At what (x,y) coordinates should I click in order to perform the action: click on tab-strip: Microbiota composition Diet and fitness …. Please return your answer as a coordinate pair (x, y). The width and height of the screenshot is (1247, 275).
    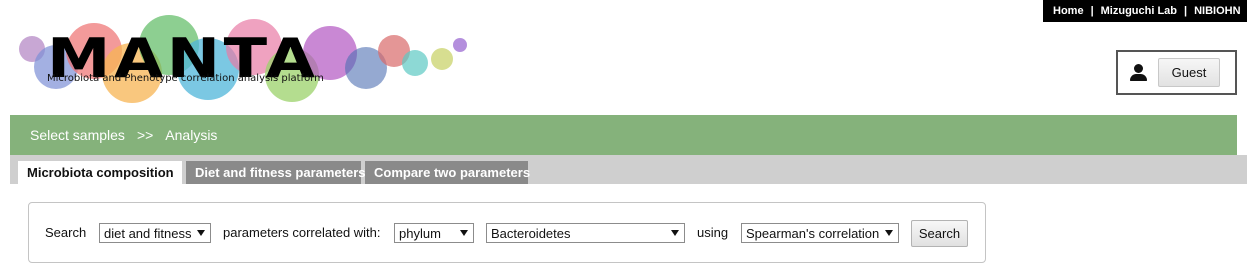
    Looking at the image, I should click on (628, 169).